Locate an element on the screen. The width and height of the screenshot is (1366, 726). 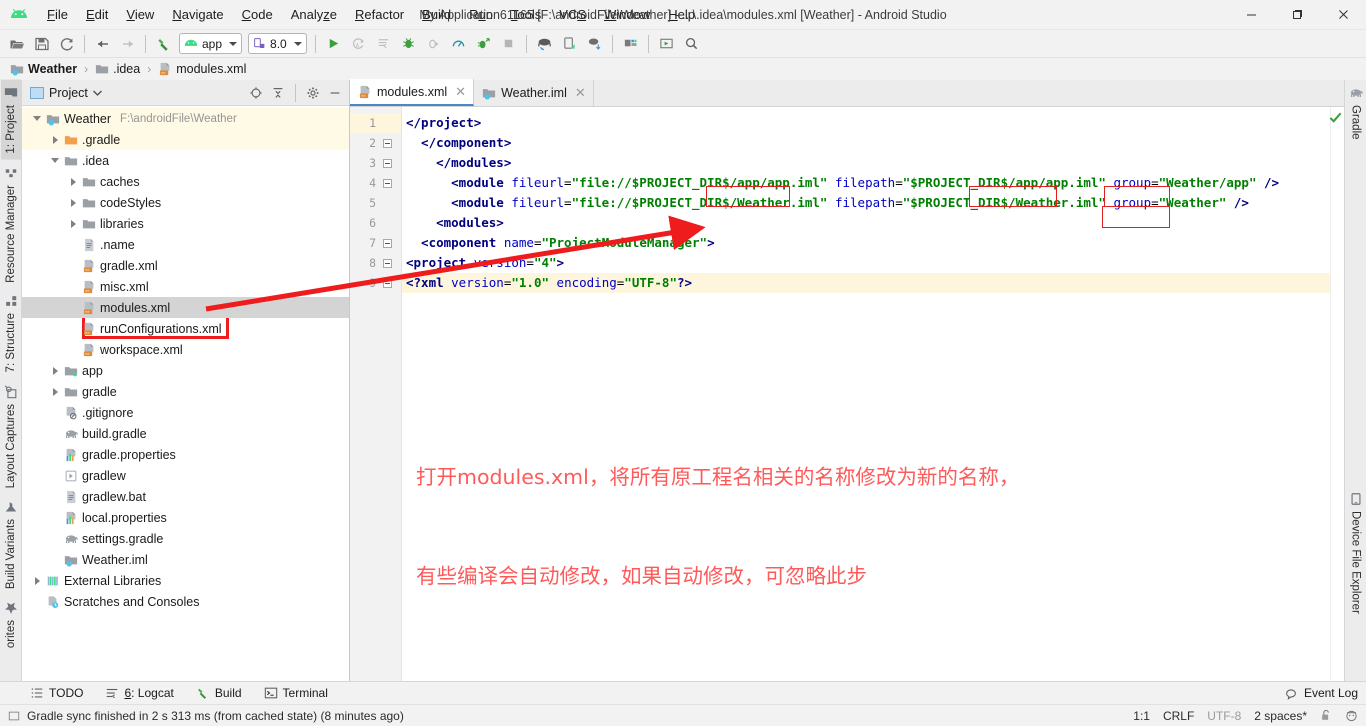
tree-node-scratchesandconsoles: Scratches and Consoles is located at coordinates (185, 601).